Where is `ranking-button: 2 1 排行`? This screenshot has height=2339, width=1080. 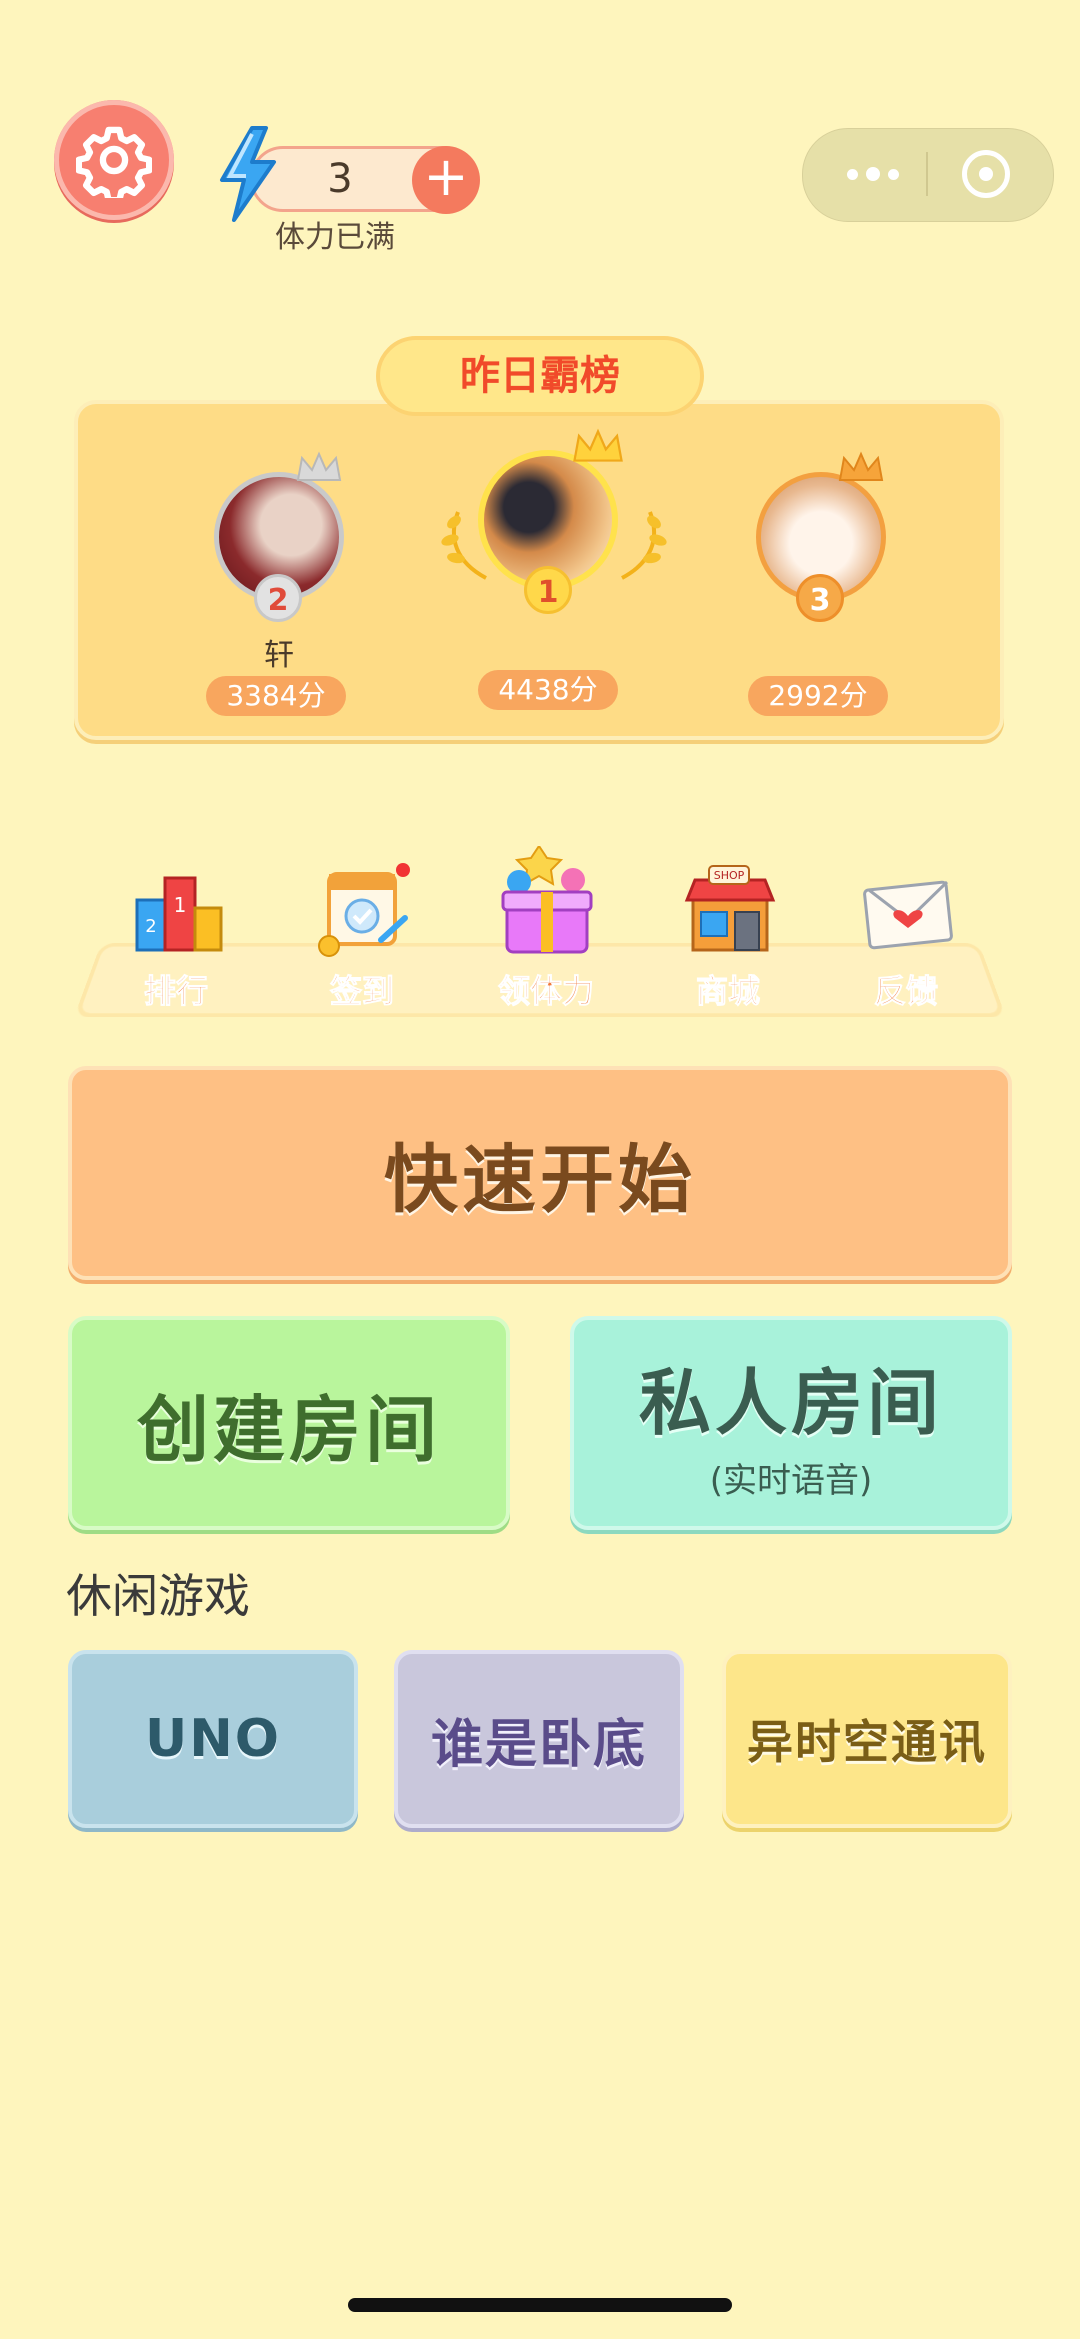
ranking-button: 2 1 排行 is located at coordinates (176, 936).